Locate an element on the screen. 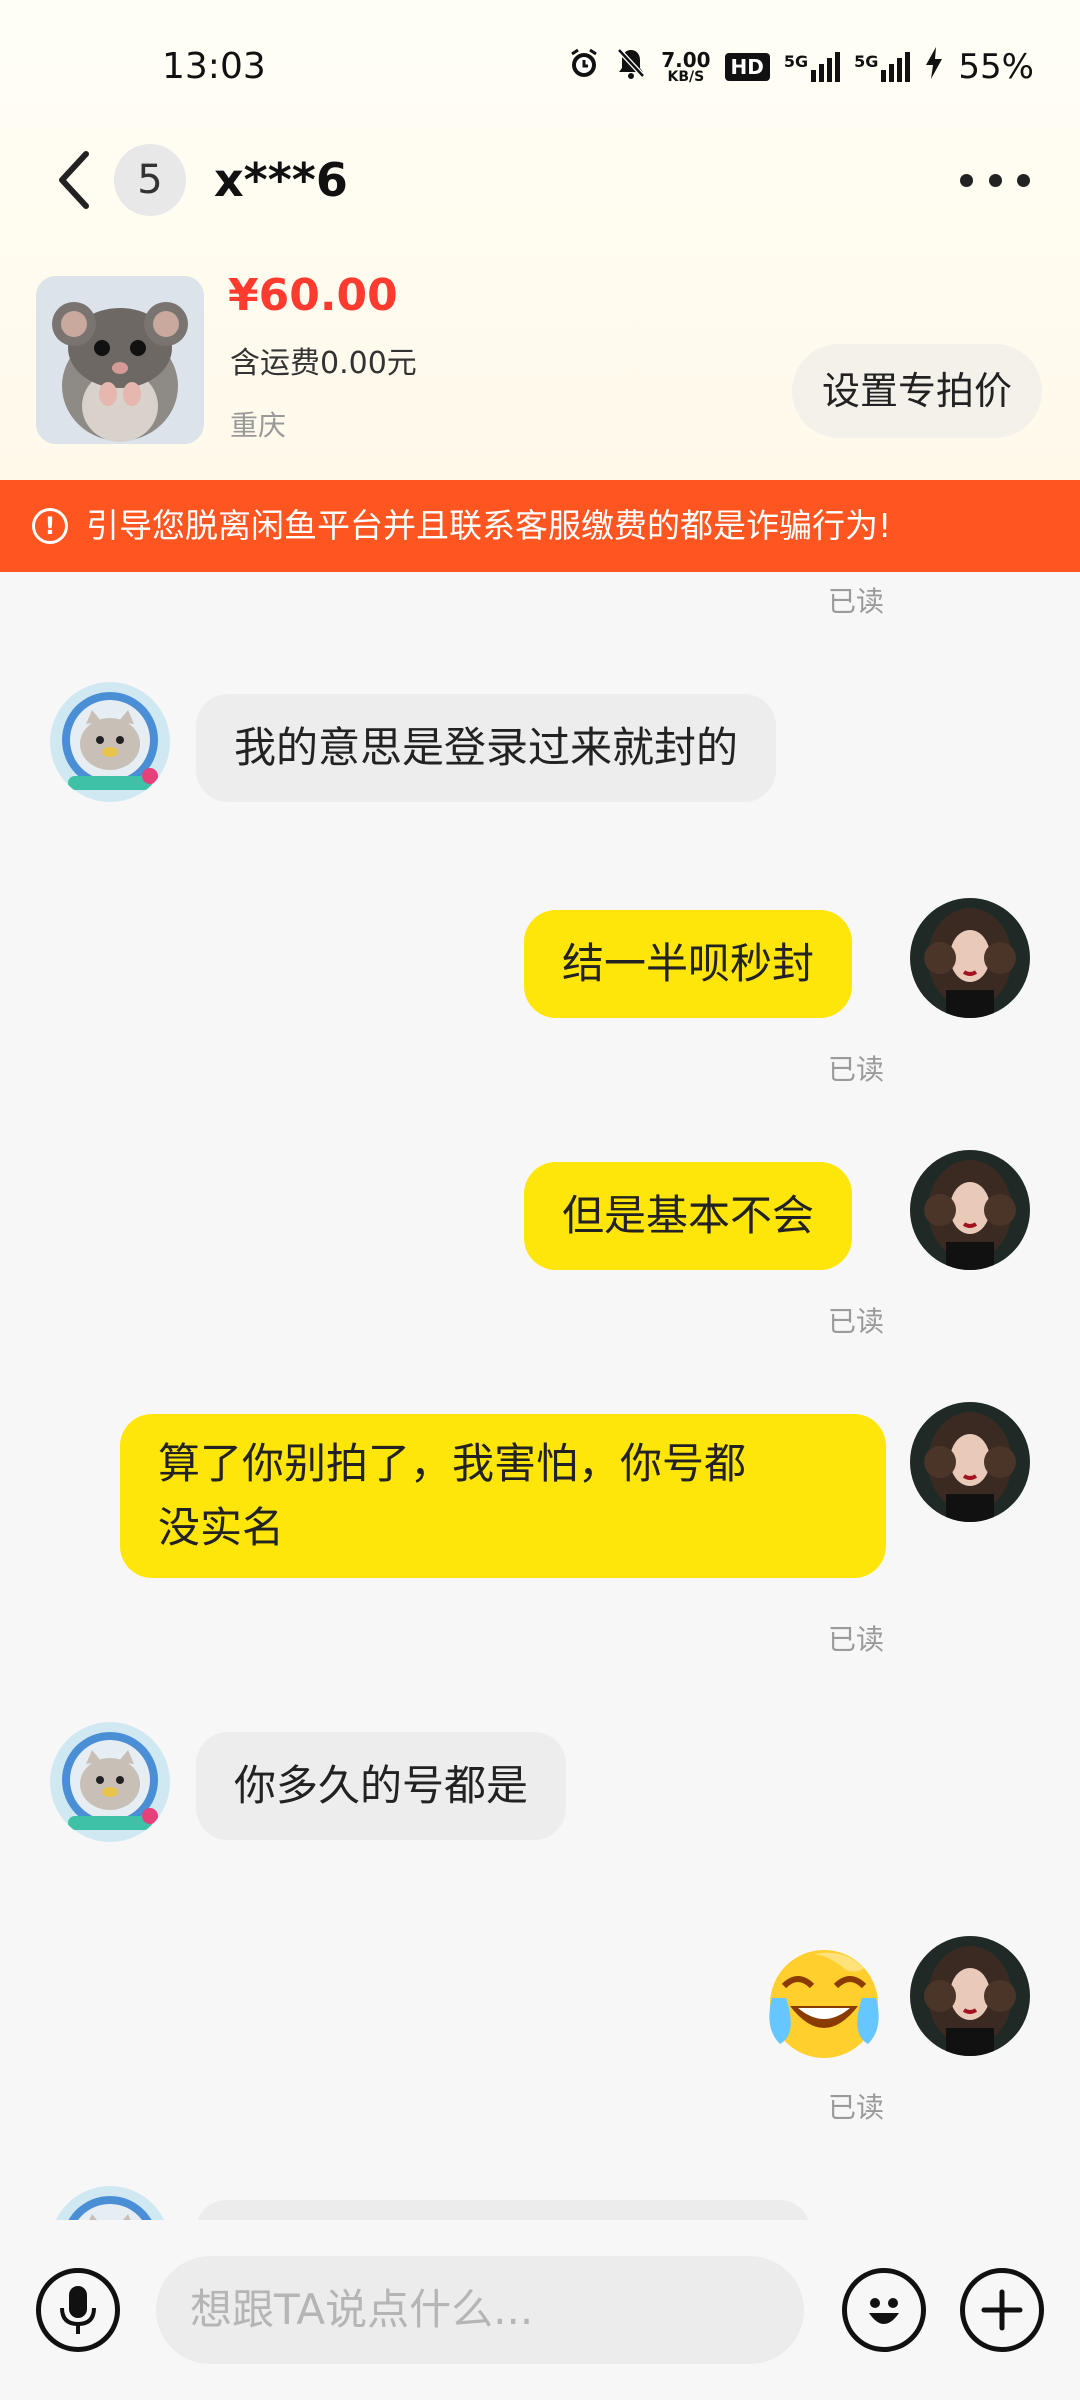 This screenshot has width=1080, height=2400. more-dots-icon is located at coordinates (995, 180).